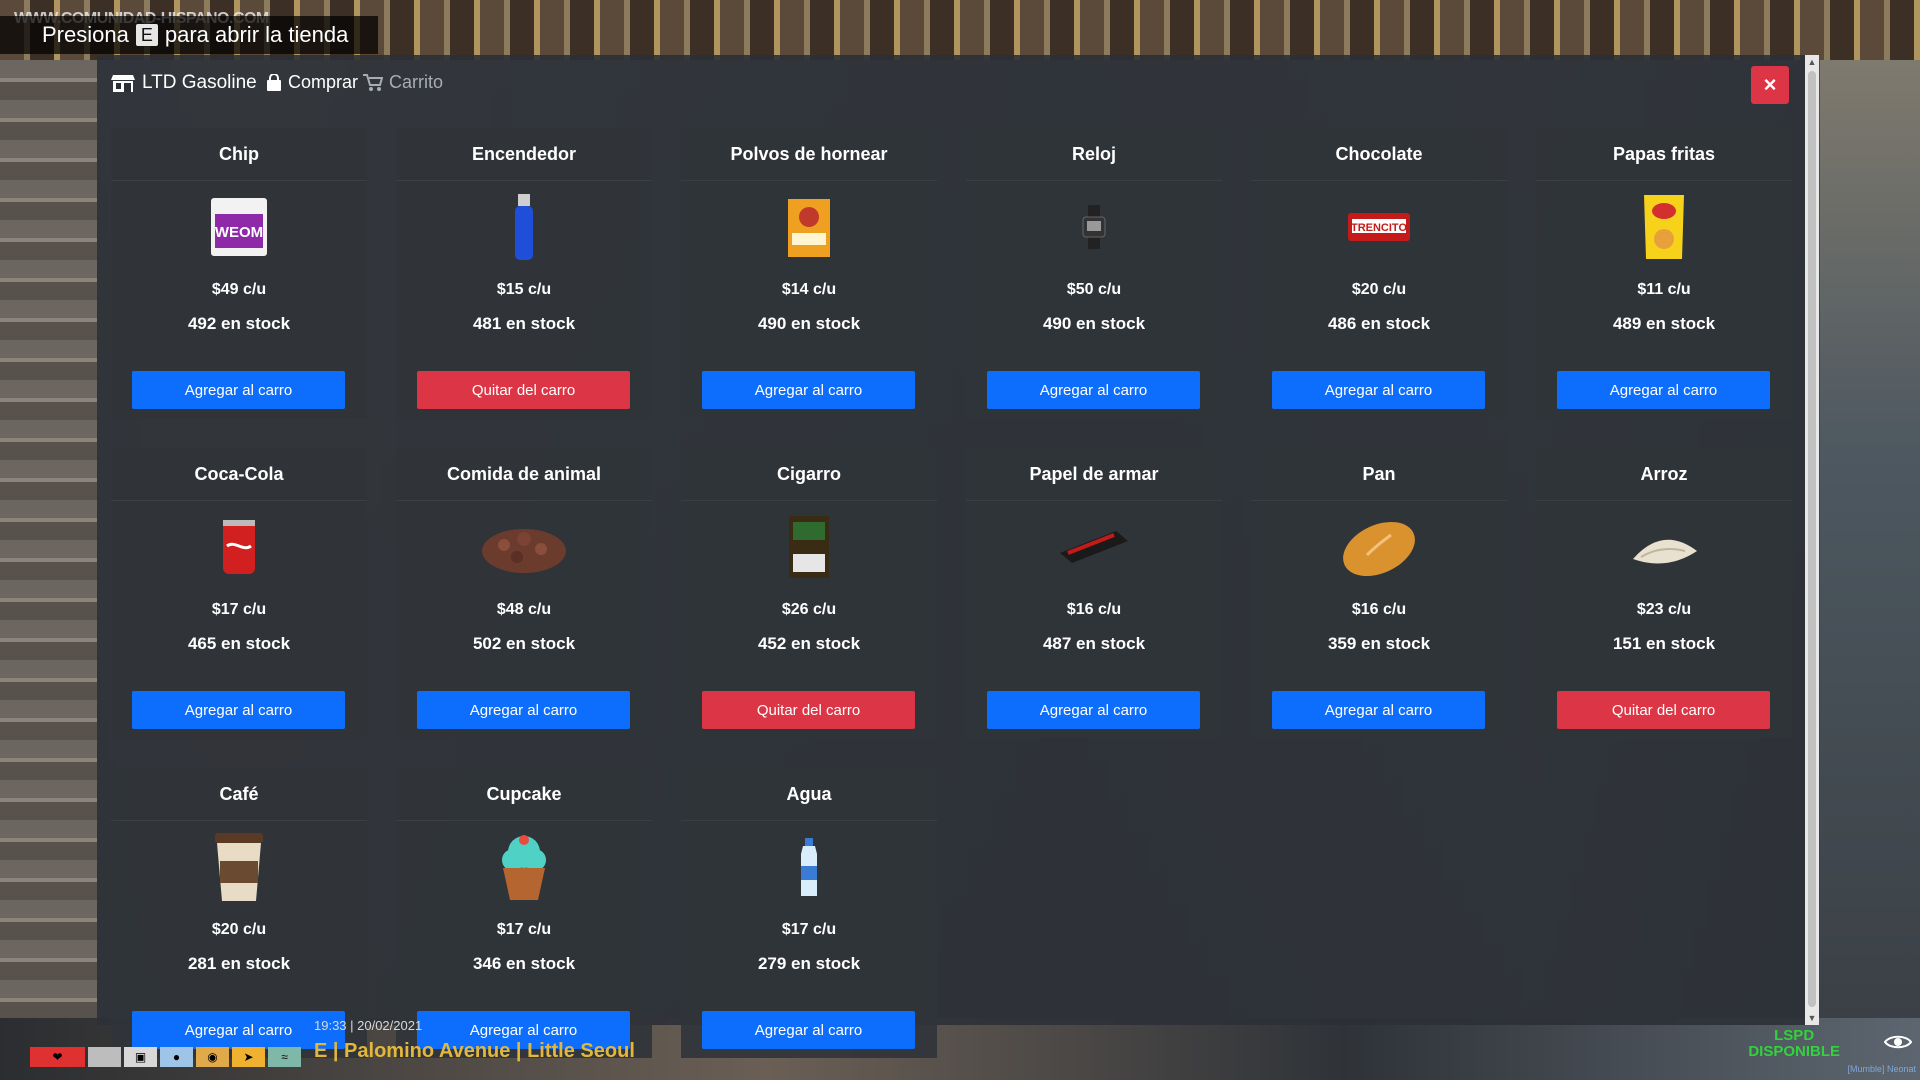 The height and width of the screenshot is (1080, 1920). I want to click on rolling-paper-icon, so click(1094, 547).